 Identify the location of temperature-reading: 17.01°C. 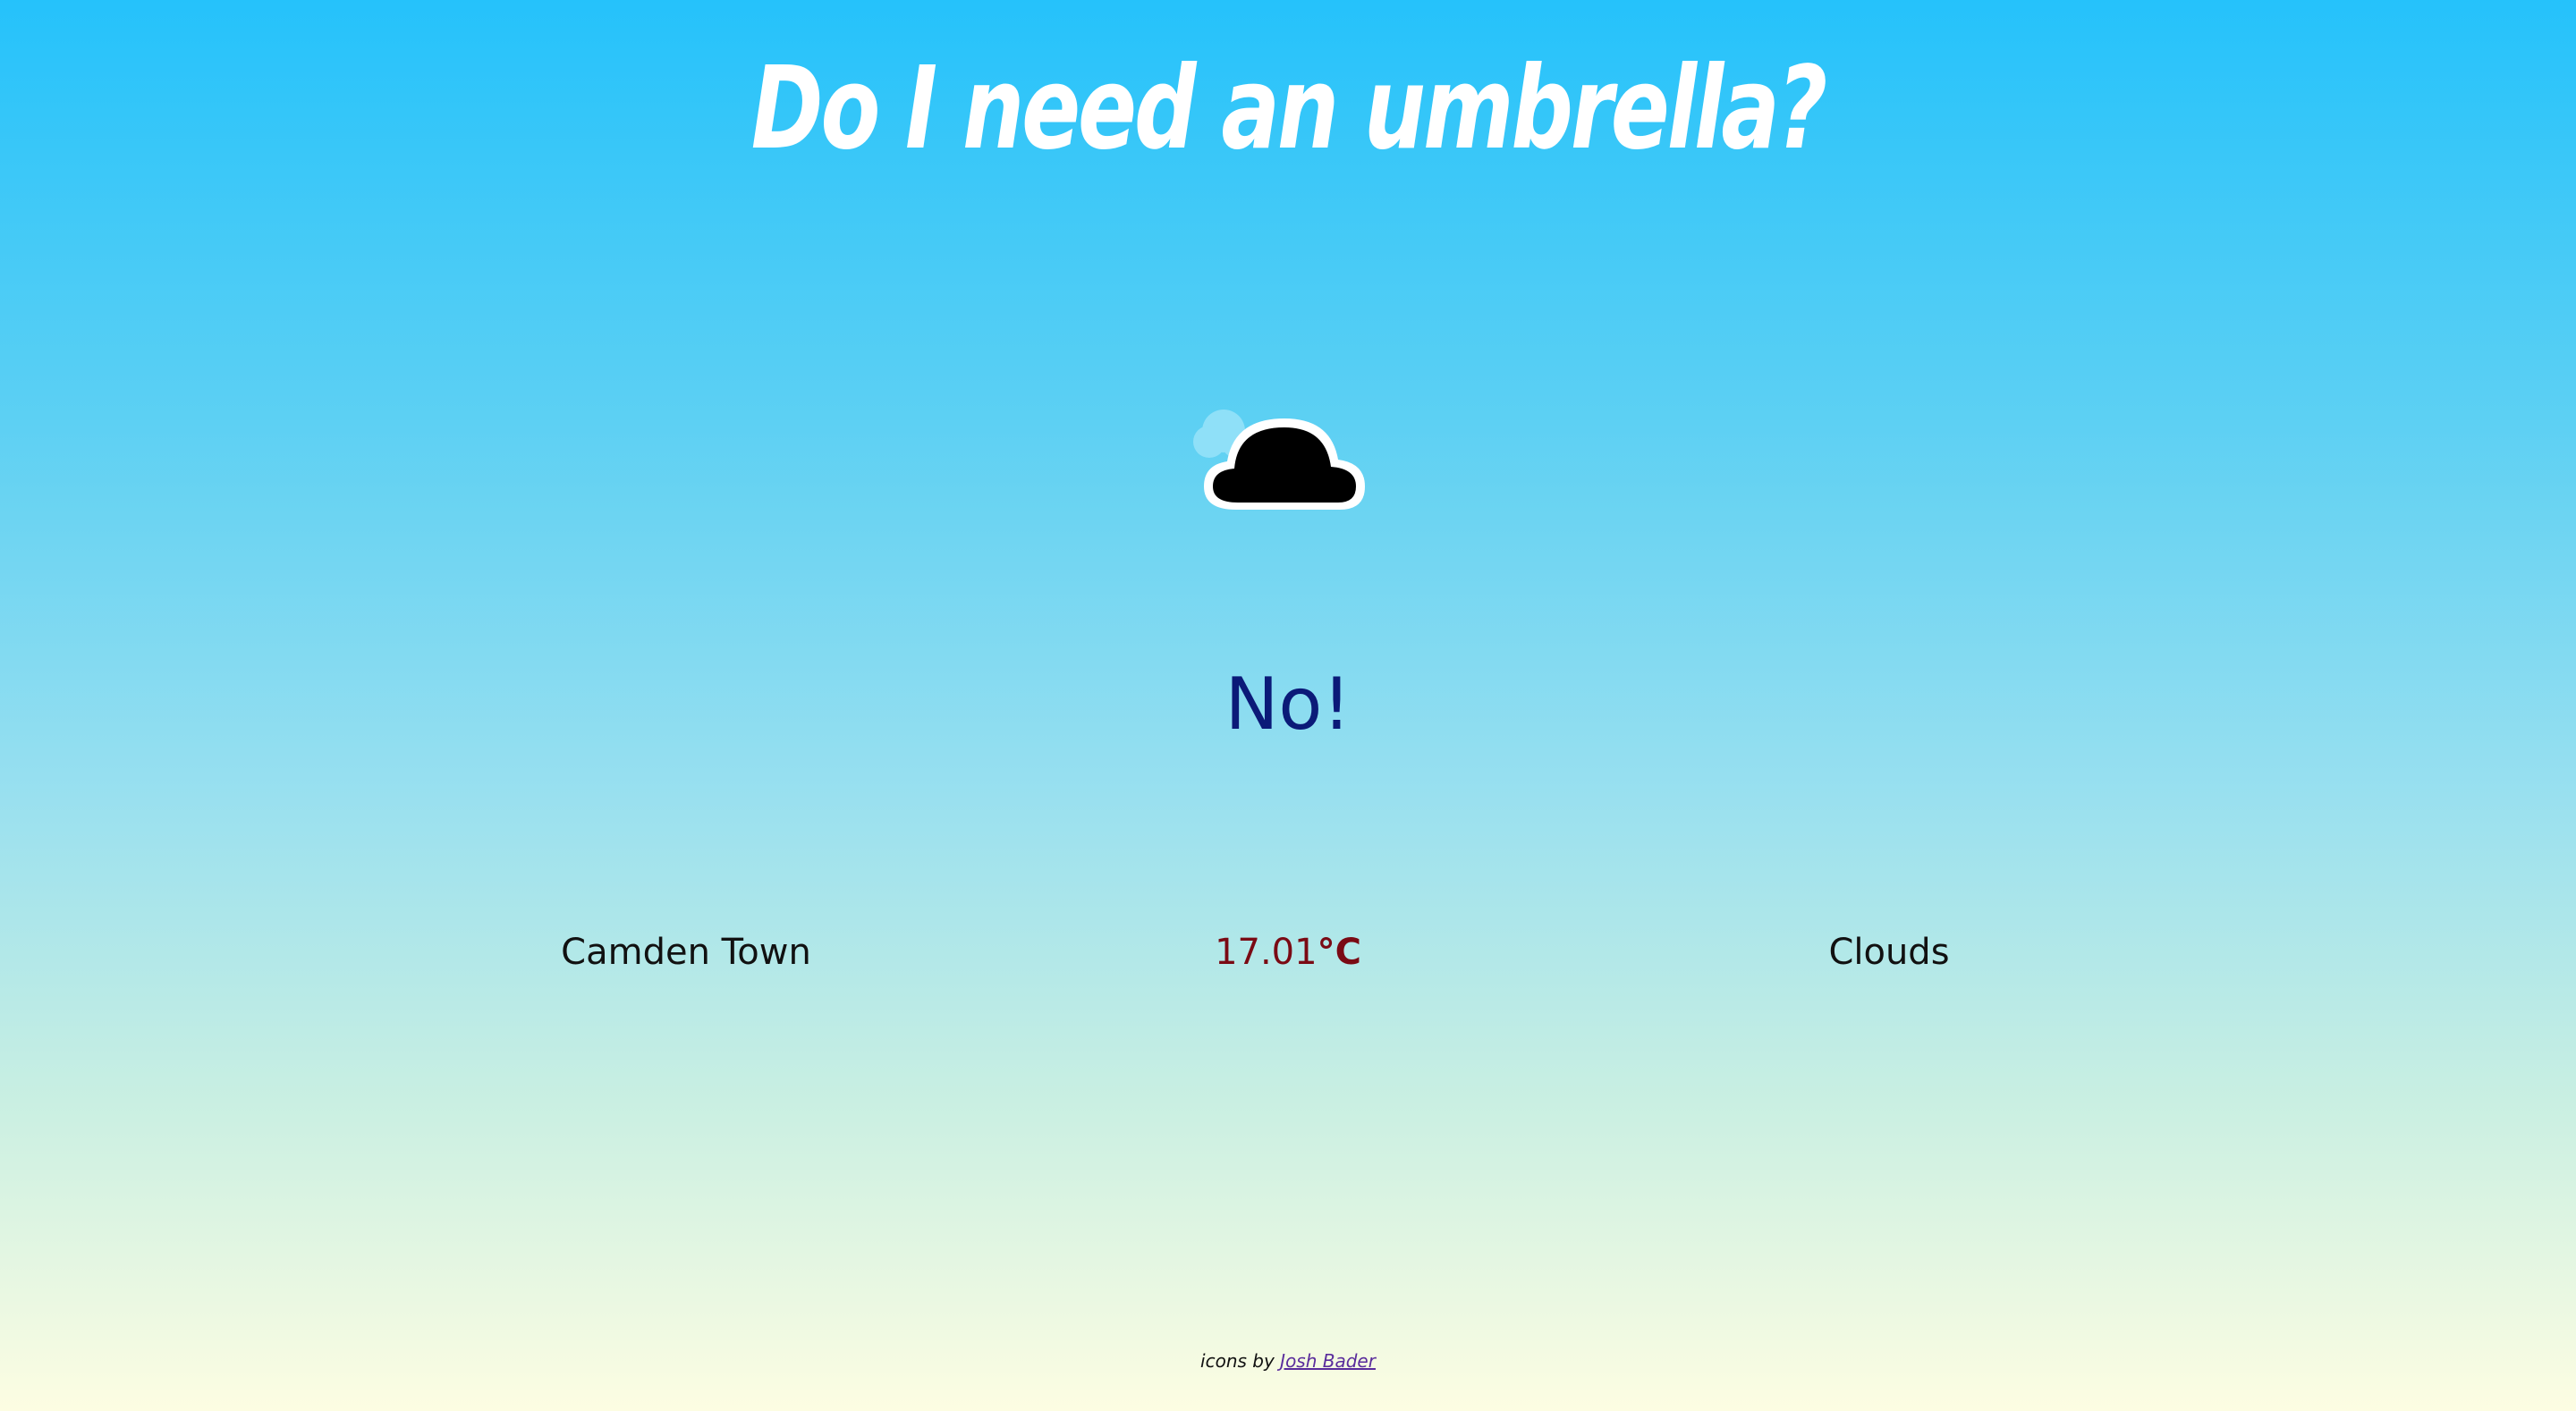
(1288, 953).